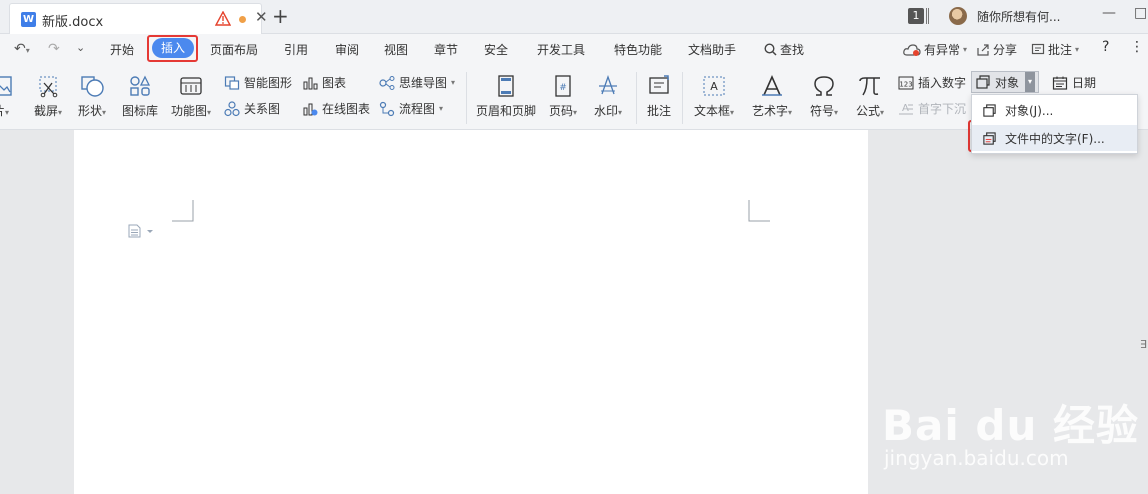 This screenshot has width=1148, height=494. I want to click on page-number-button: # 页码▾, so click(563, 96).